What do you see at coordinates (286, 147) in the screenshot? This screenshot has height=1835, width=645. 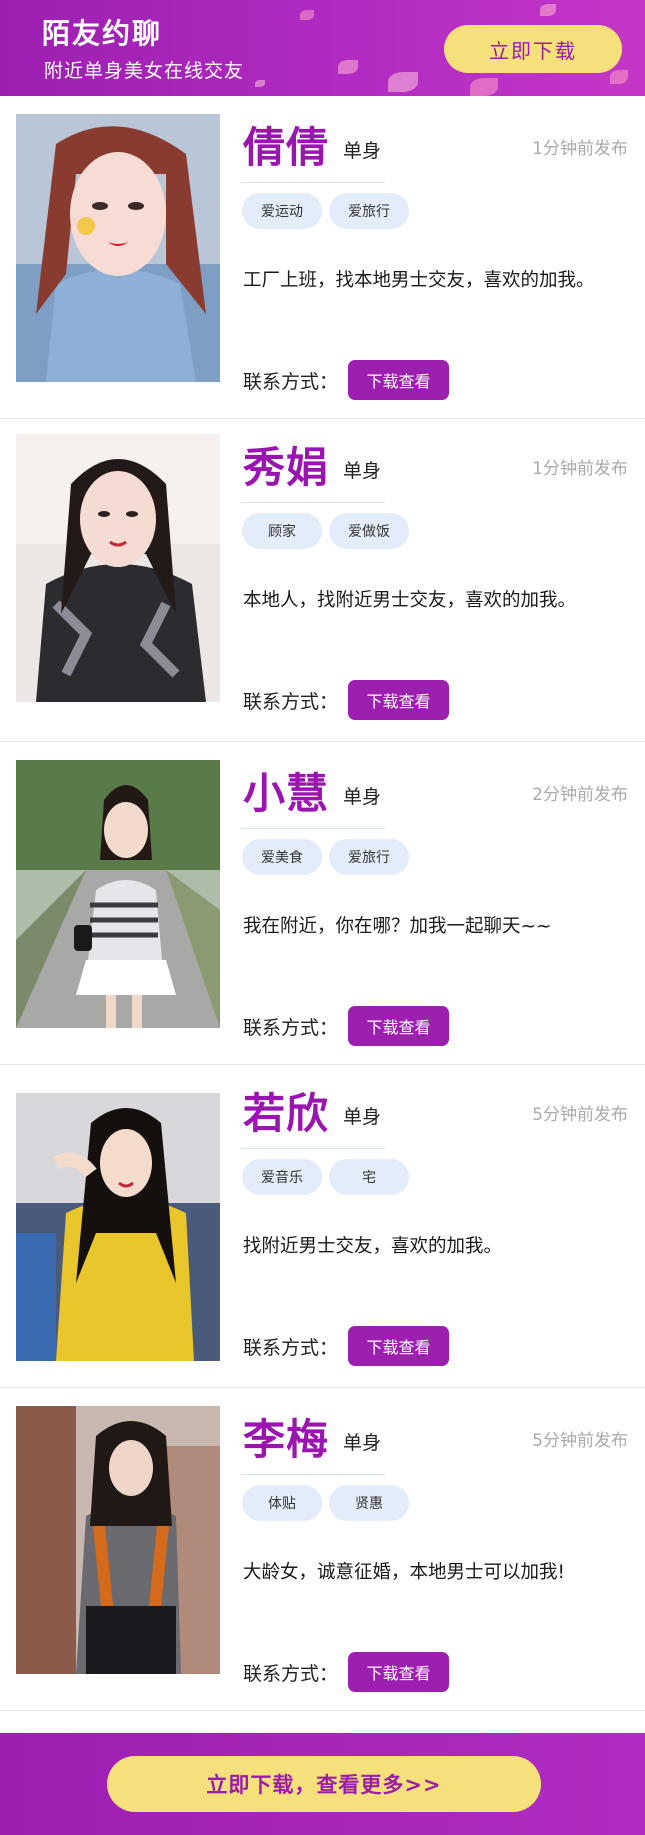 I see `profile-name: 倩倩` at bounding box center [286, 147].